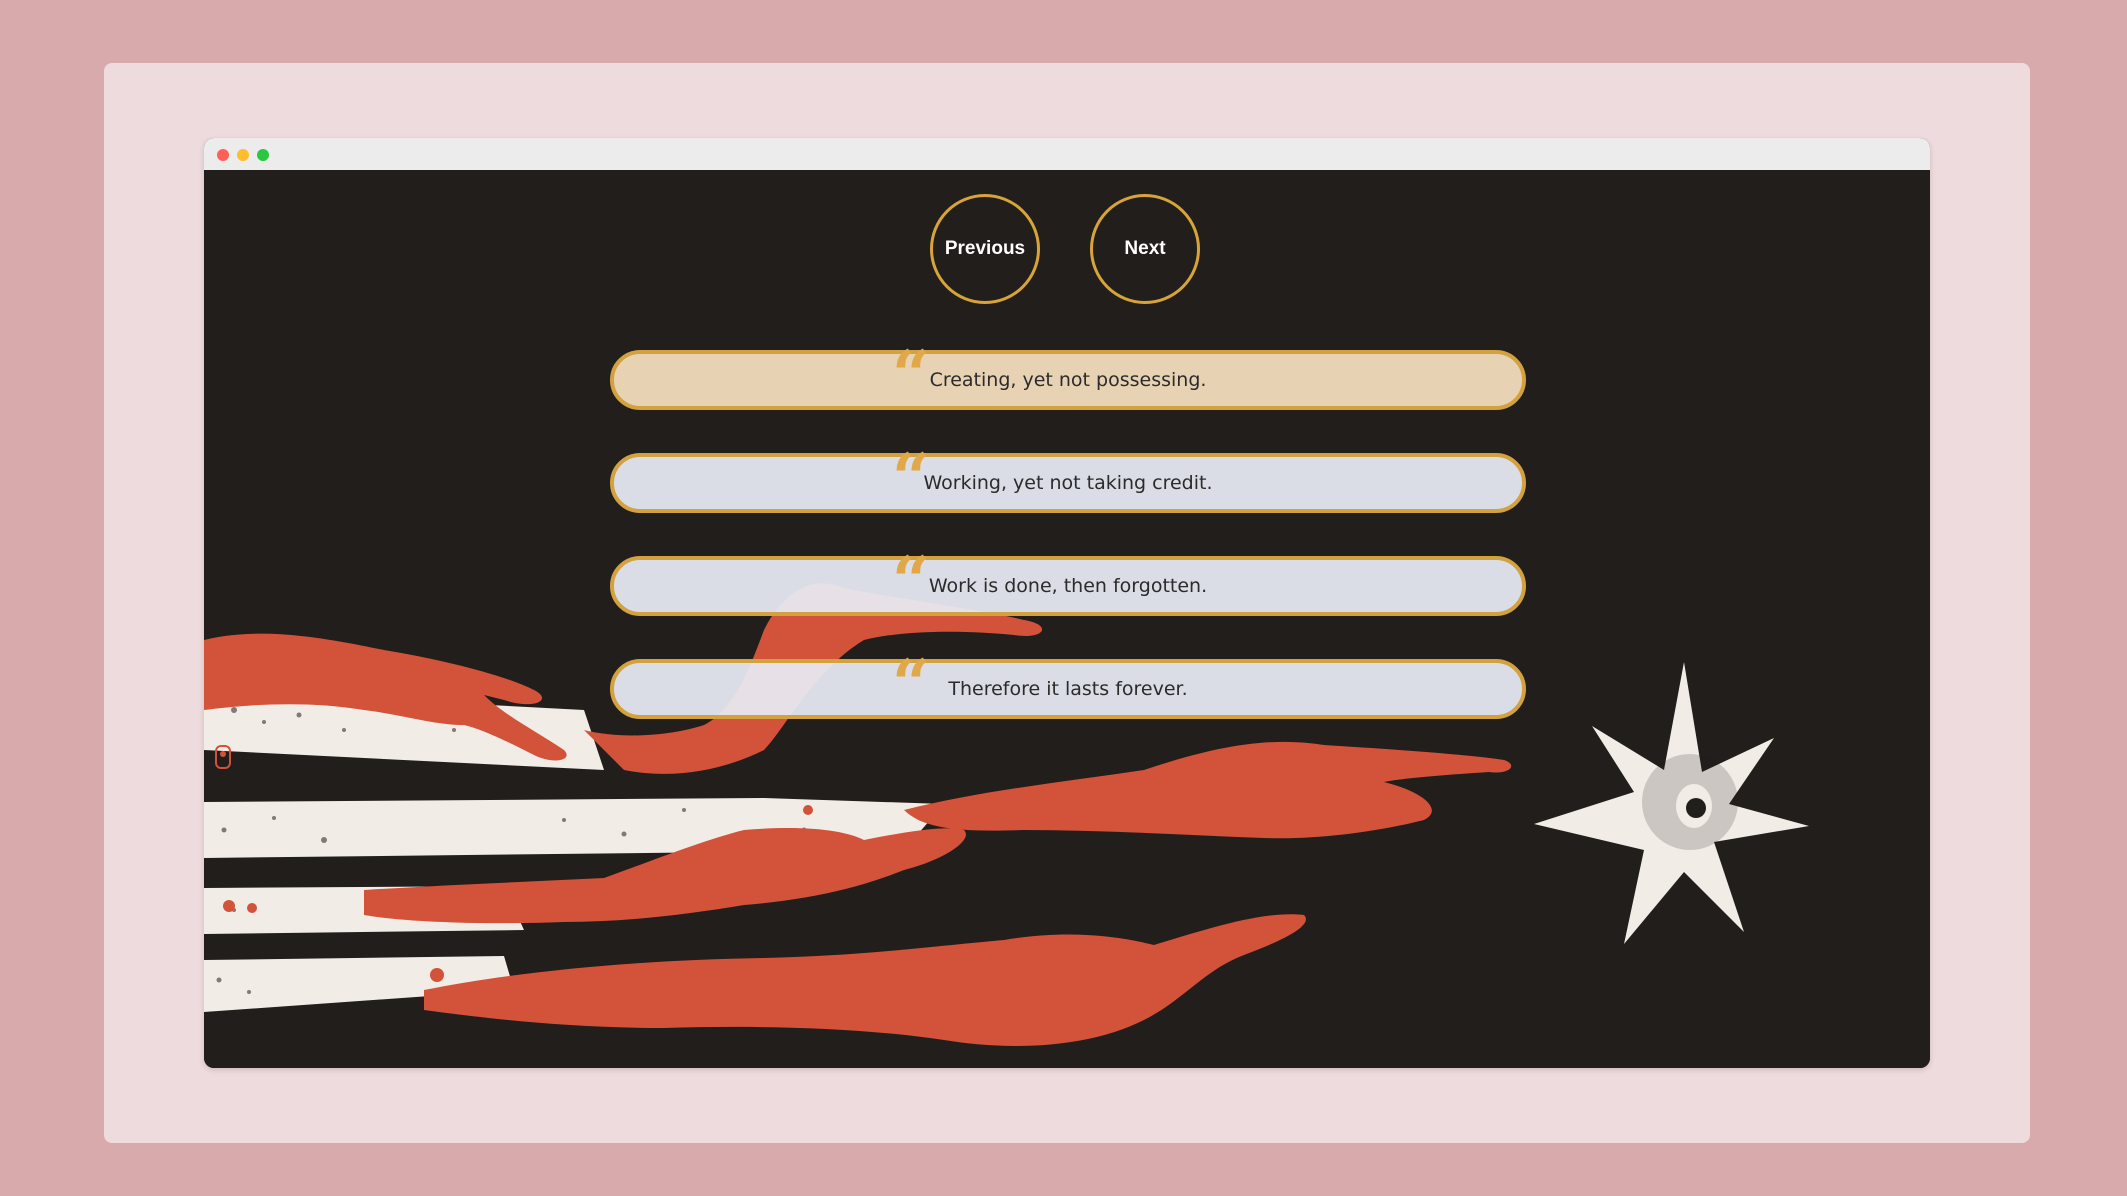  Describe the element at coordinates (865, 980) in the screenshot. I see `red-hand-bottom` at that location.